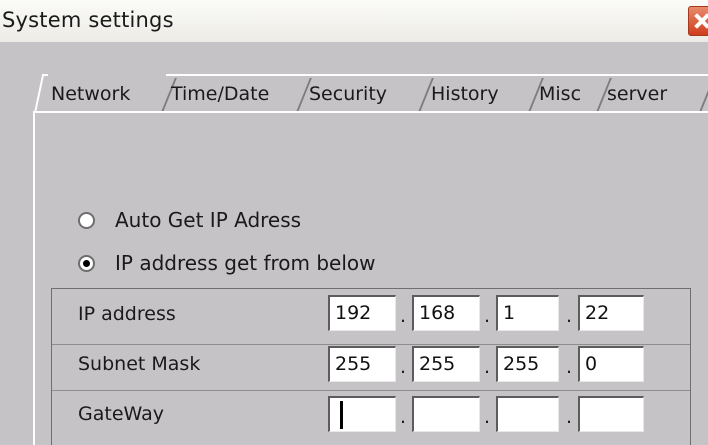  I want to click on tab-label: History, so click(465, 94).